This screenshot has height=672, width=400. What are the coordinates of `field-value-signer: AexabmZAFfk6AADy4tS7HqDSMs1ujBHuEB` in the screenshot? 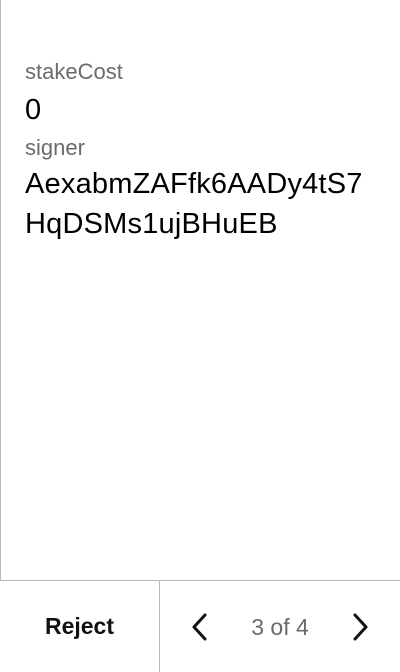 It's located at (194, 204).